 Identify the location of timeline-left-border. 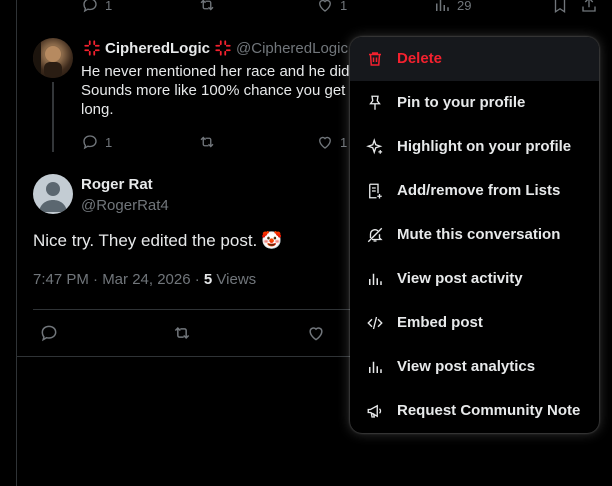
(16, 243).